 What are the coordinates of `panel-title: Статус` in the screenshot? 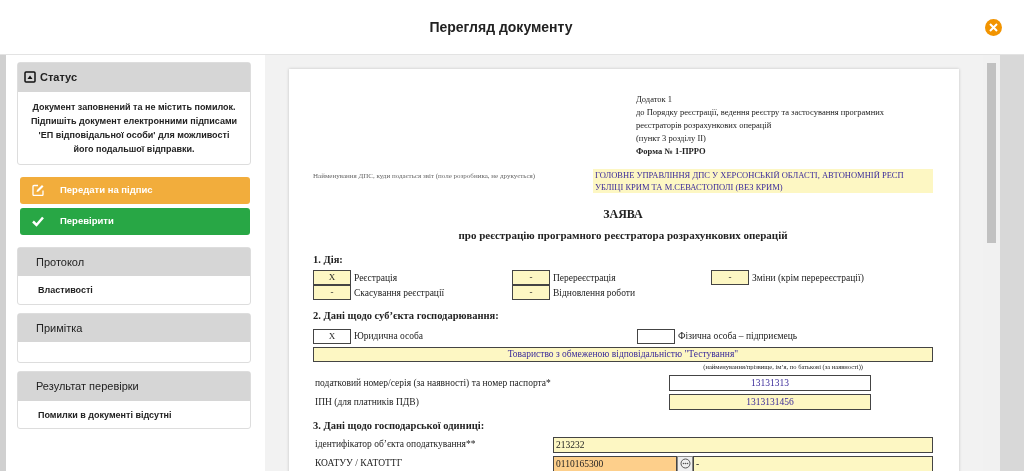 It's located at (59, 77).